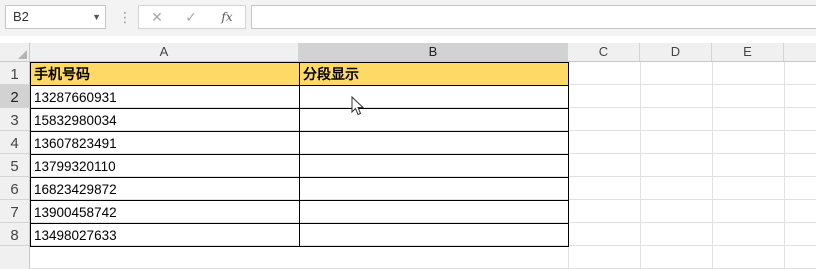 The image size is (816, 269). What do you see at coordinates (165, 189) in the screenshot?
I see `phone-cell: 16823429872` at bounding box center [165, 189].